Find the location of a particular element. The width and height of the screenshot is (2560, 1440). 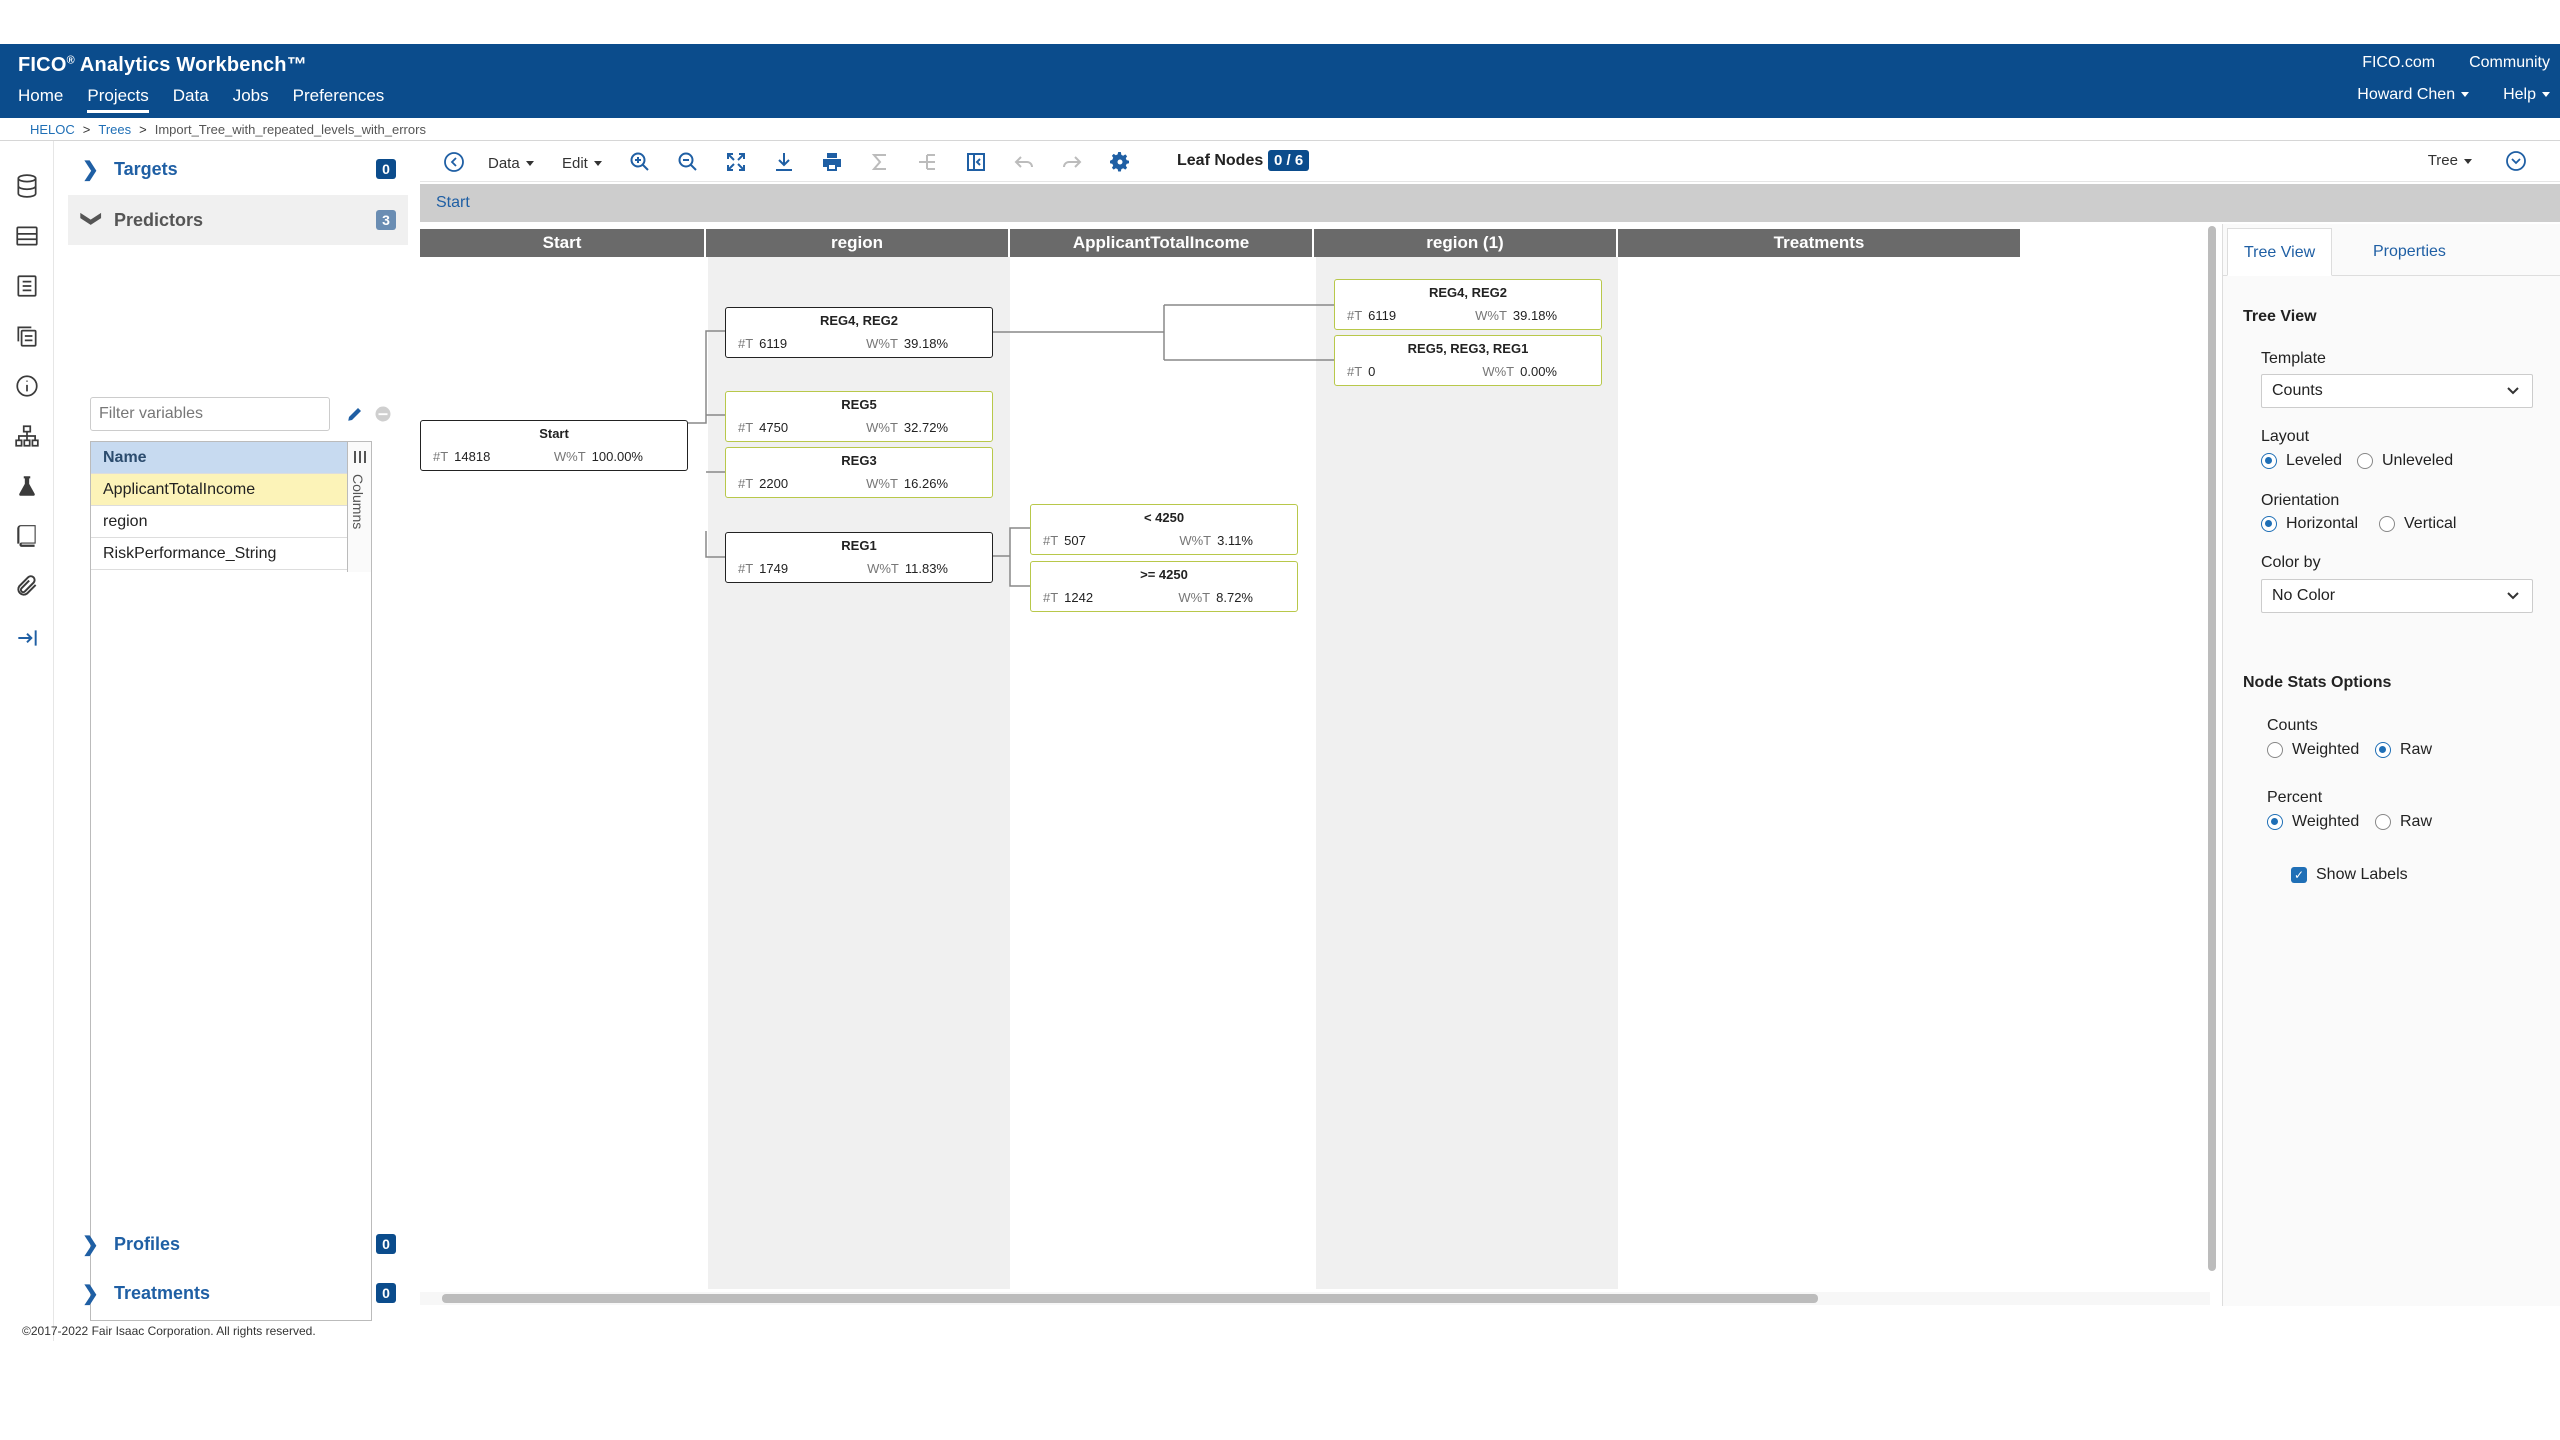

node-title: REG5 is located at coordinates (859, 404).